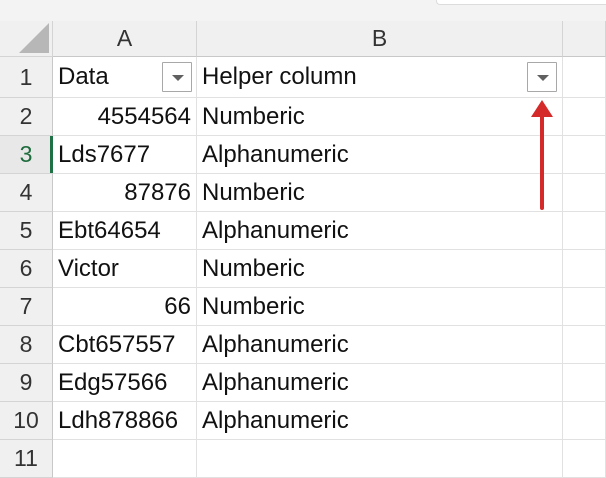 The image size is (606, 478). Describe the element at coordinates (380, 421) in the screenshot. I see `cell-b10: Alphanumeric` at that location.